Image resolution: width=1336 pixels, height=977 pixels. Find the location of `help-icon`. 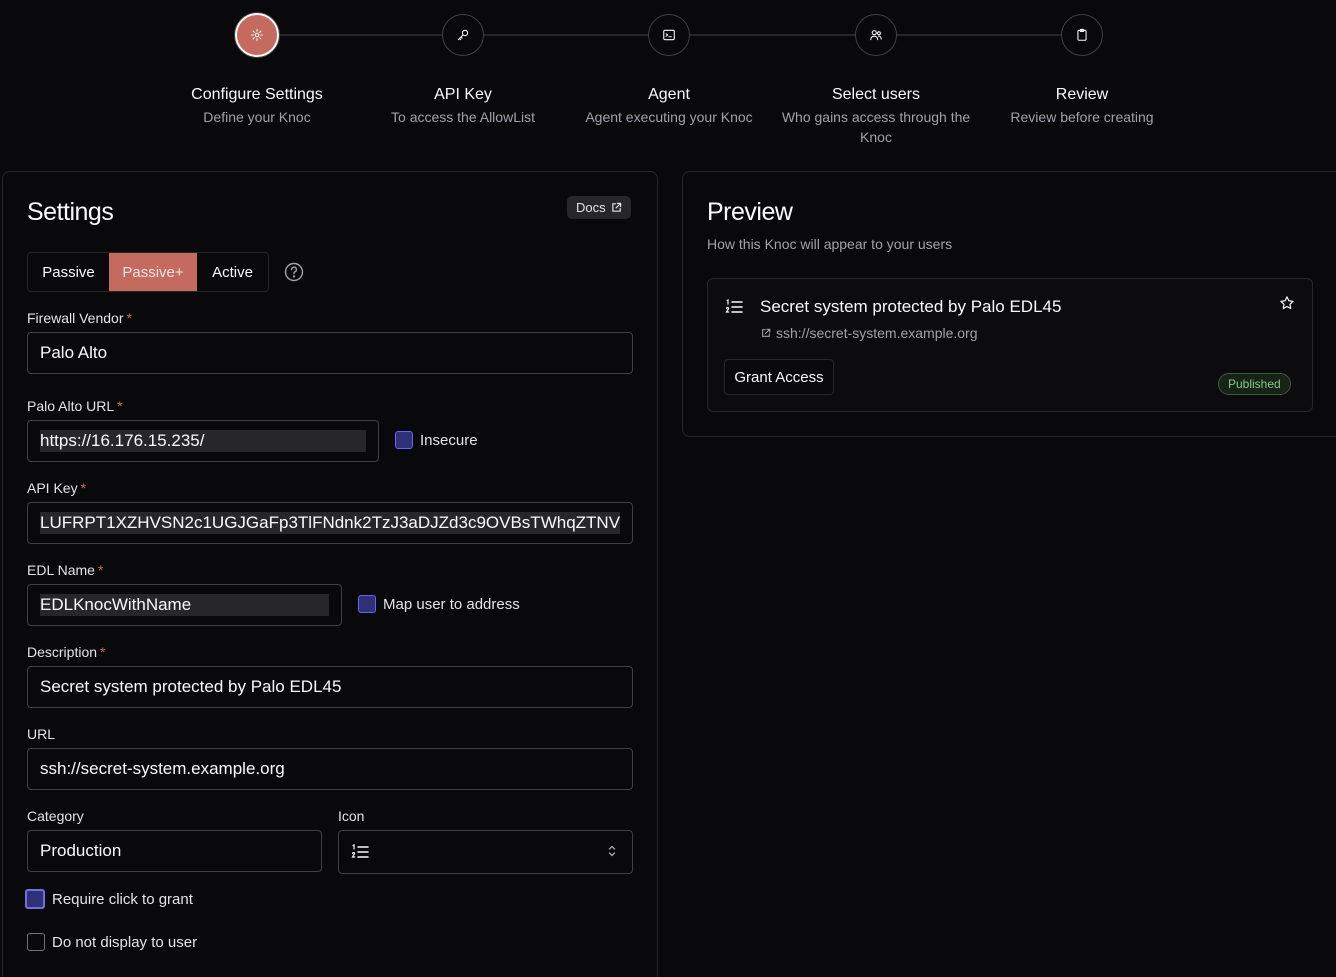

help-icon is located at coordinates (294, 272).